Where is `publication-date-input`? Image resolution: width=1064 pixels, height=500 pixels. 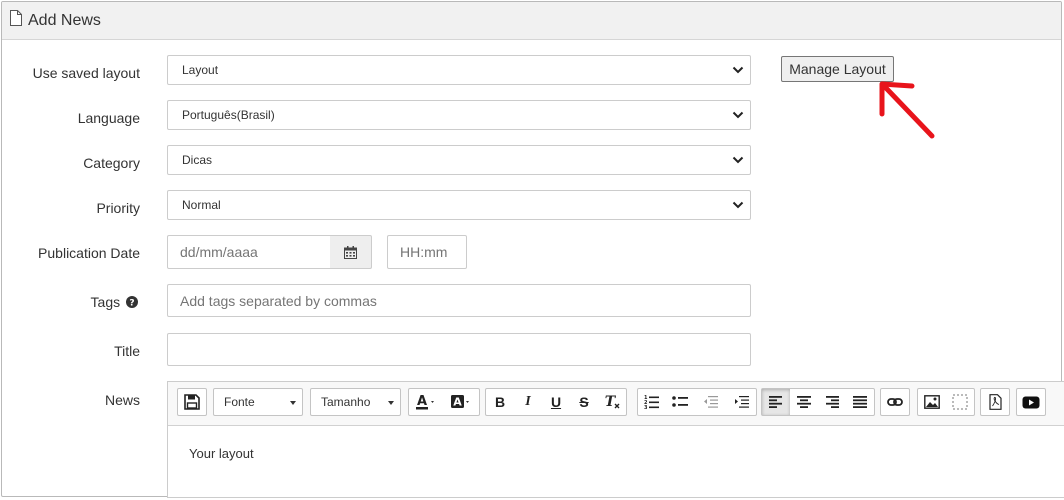 publication-date-input is located at coordinates (249, 252).